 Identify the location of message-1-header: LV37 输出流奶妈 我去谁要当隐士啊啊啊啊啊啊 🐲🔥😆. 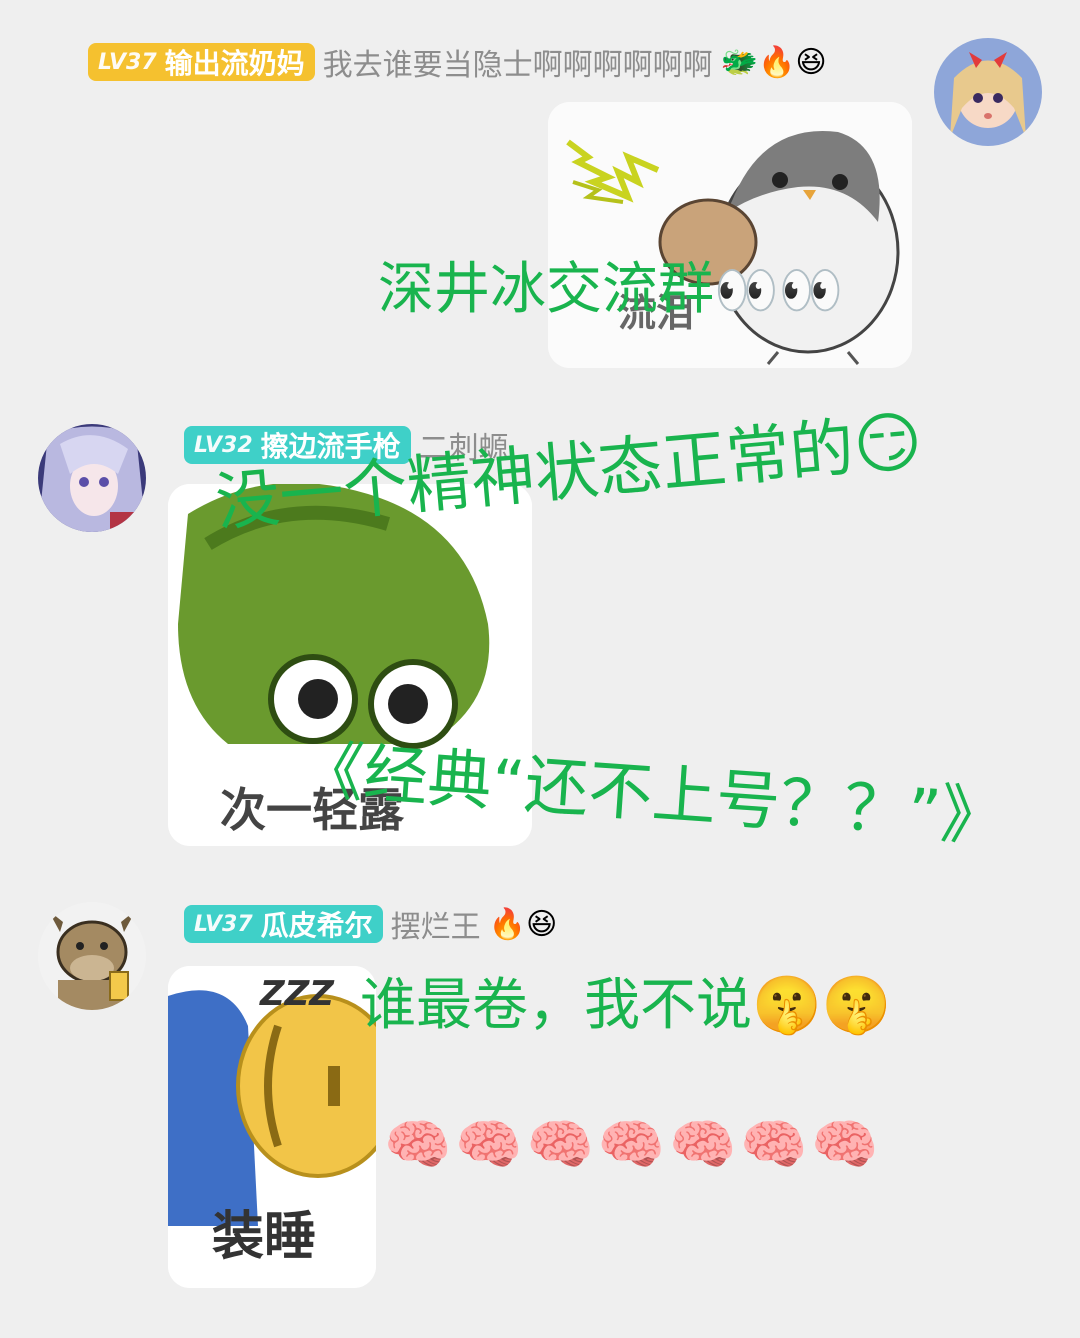
(457, 62).